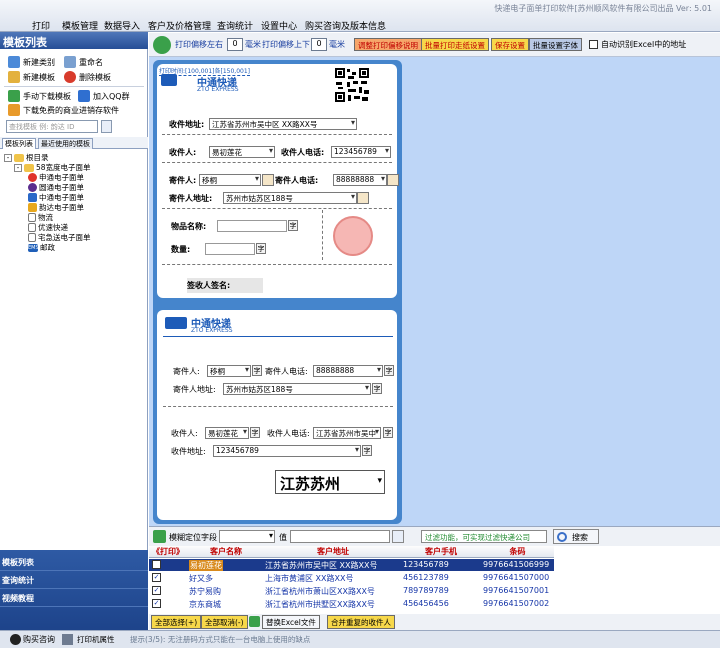 This screenshot has height=648, width=720. I want to click on qty-label: 数量:, so click(181, 249).